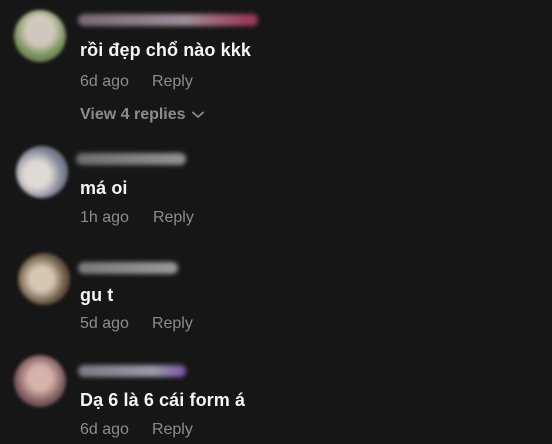 The image size is (552, 444). What do you see at coordinates (133, 114) in the screenshot?
I see `view-replies-label: View 4 replies` at bounding box center [133, 114].